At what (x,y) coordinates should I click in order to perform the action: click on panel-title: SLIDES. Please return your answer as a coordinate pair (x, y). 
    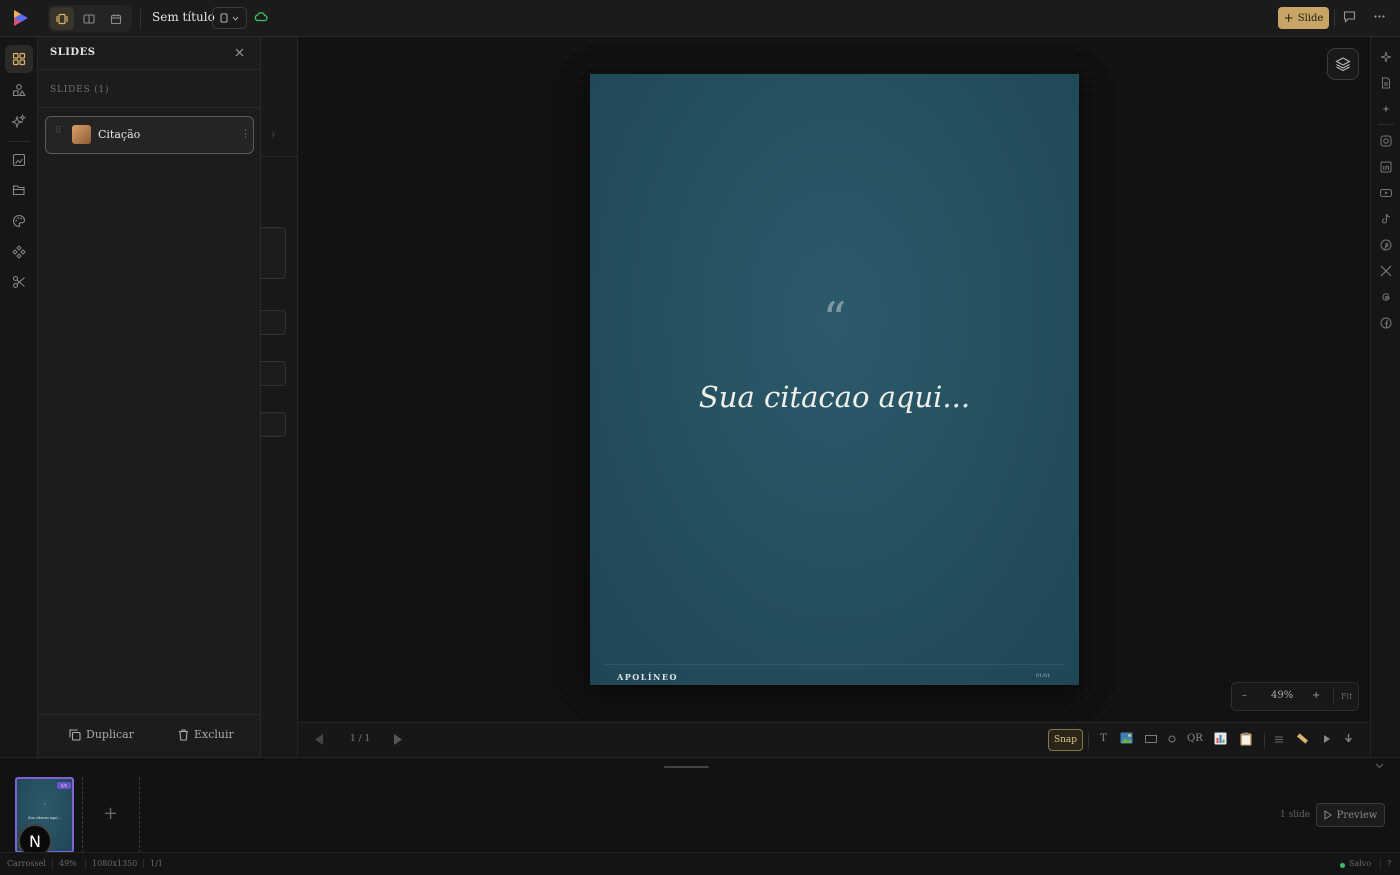
    Looking at the image, I should click on (73, 52).